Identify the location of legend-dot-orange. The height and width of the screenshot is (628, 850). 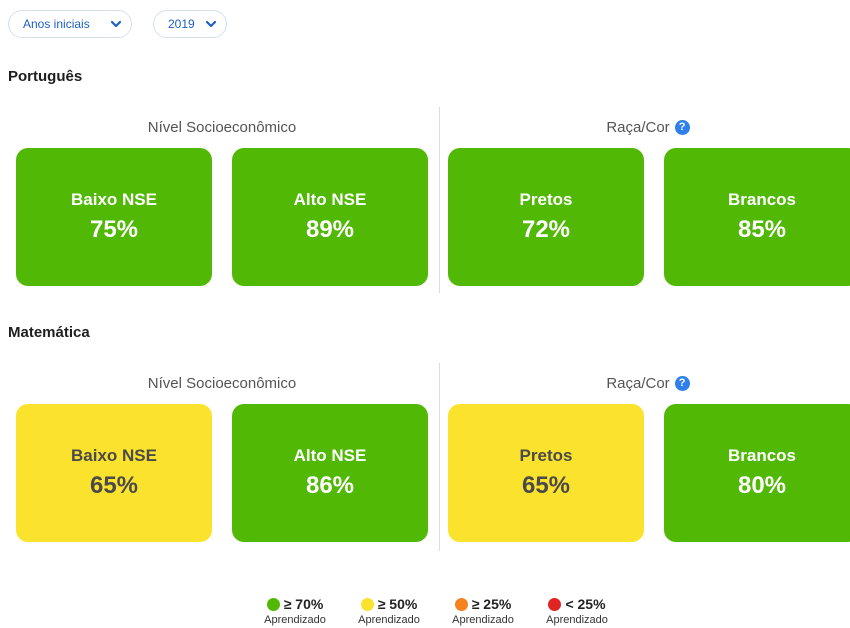
(461, 604).